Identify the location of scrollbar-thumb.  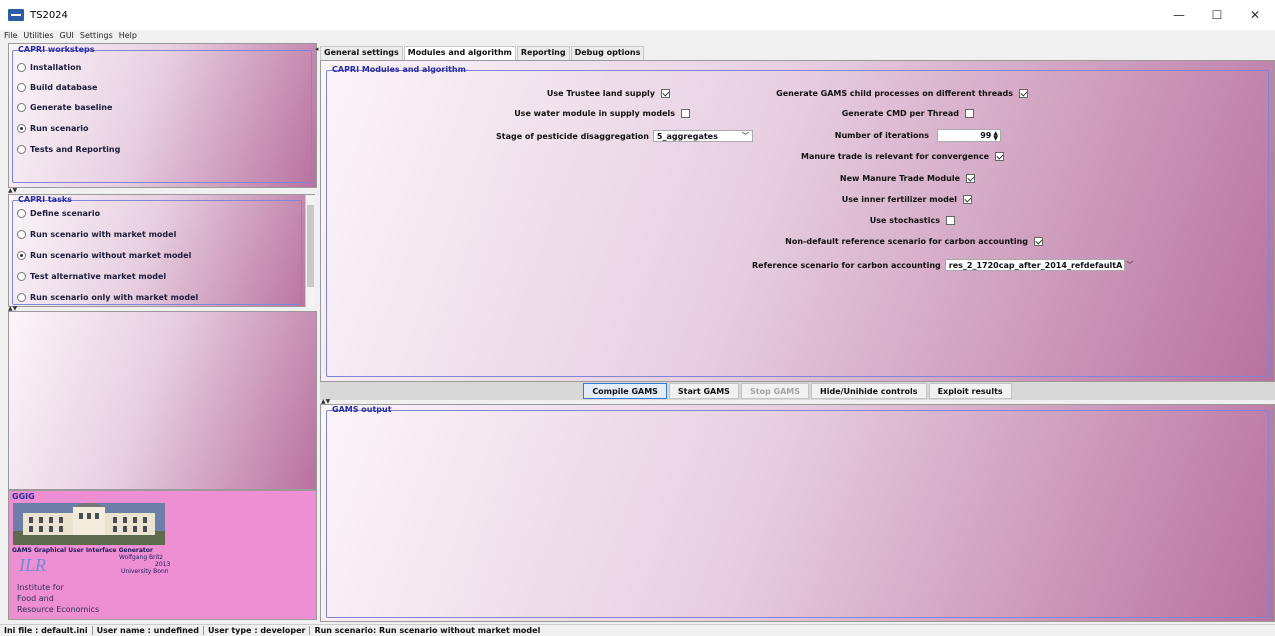
(310, 246).